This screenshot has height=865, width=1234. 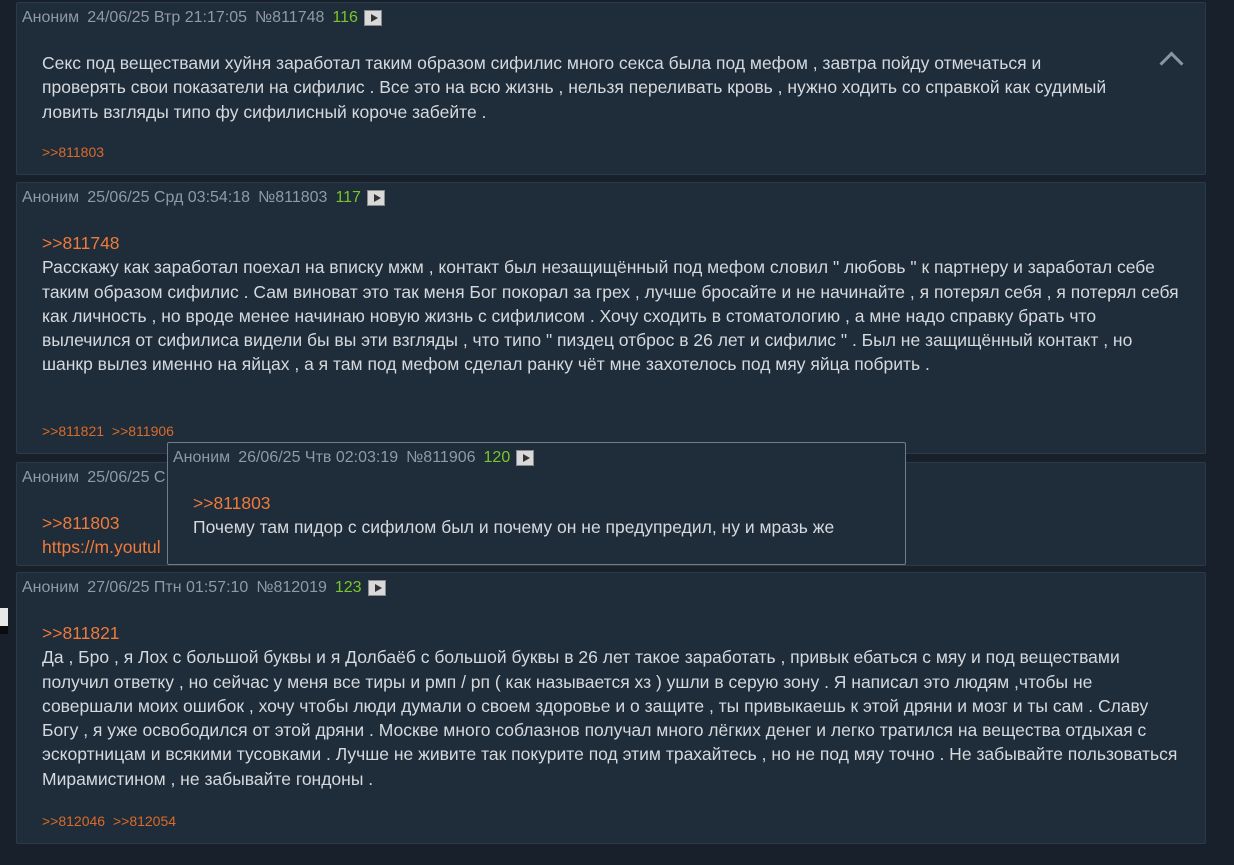 I want to click on post-header: Аноним 25/06/25 С, so click(x=97, y=478).